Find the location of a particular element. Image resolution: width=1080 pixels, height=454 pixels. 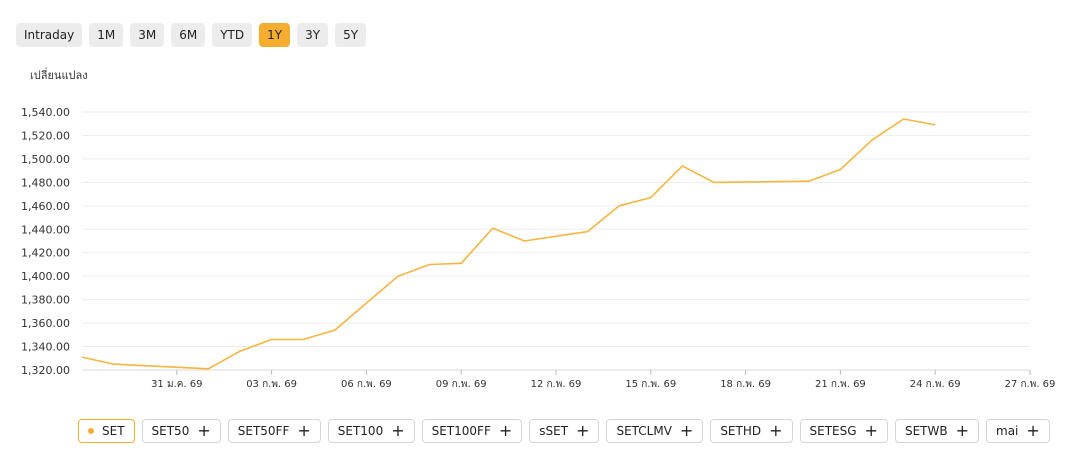

chip-set50: SET50 + is located at coordinates (181, 431).